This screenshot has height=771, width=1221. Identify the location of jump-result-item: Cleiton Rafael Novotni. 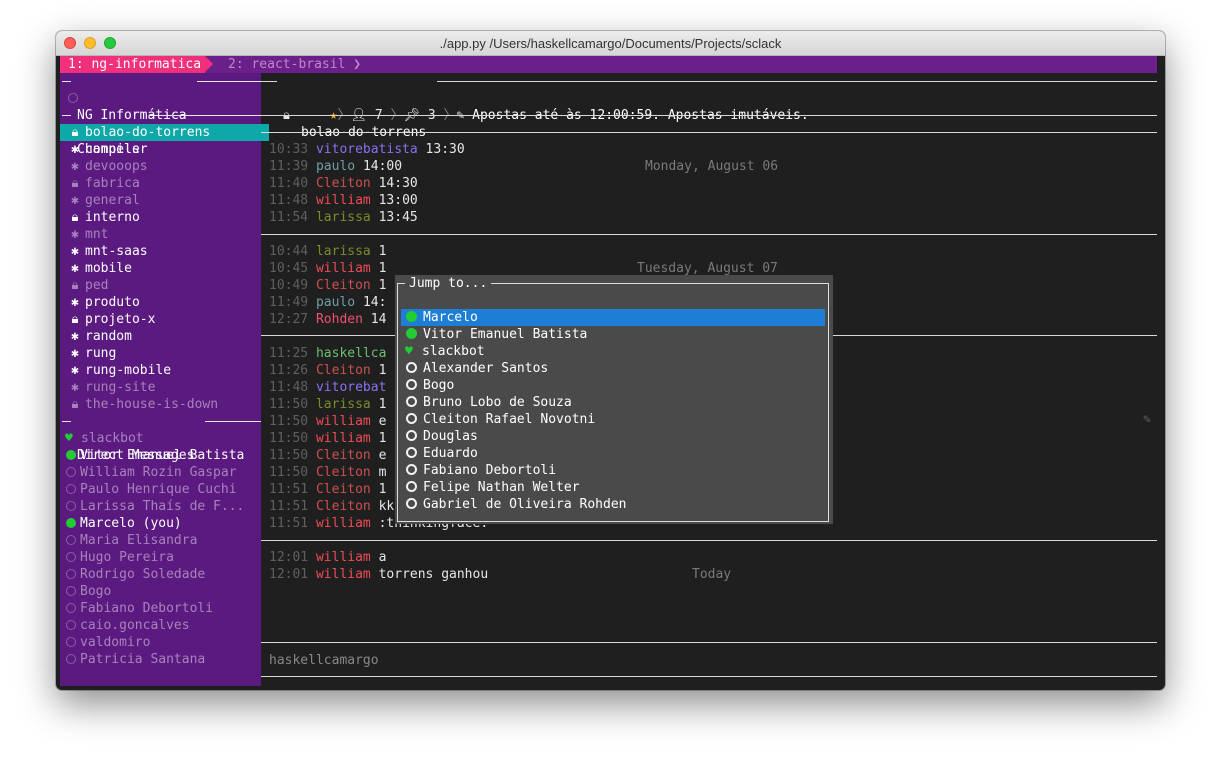
(613, 419).